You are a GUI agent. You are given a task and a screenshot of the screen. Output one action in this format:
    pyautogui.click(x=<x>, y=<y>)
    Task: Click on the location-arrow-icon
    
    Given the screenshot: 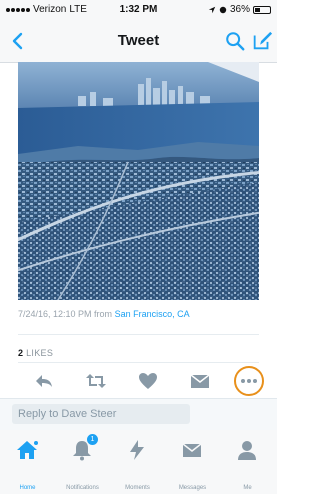 What is the action you would take?
    pyautogui.click(x=212, y=9)
    